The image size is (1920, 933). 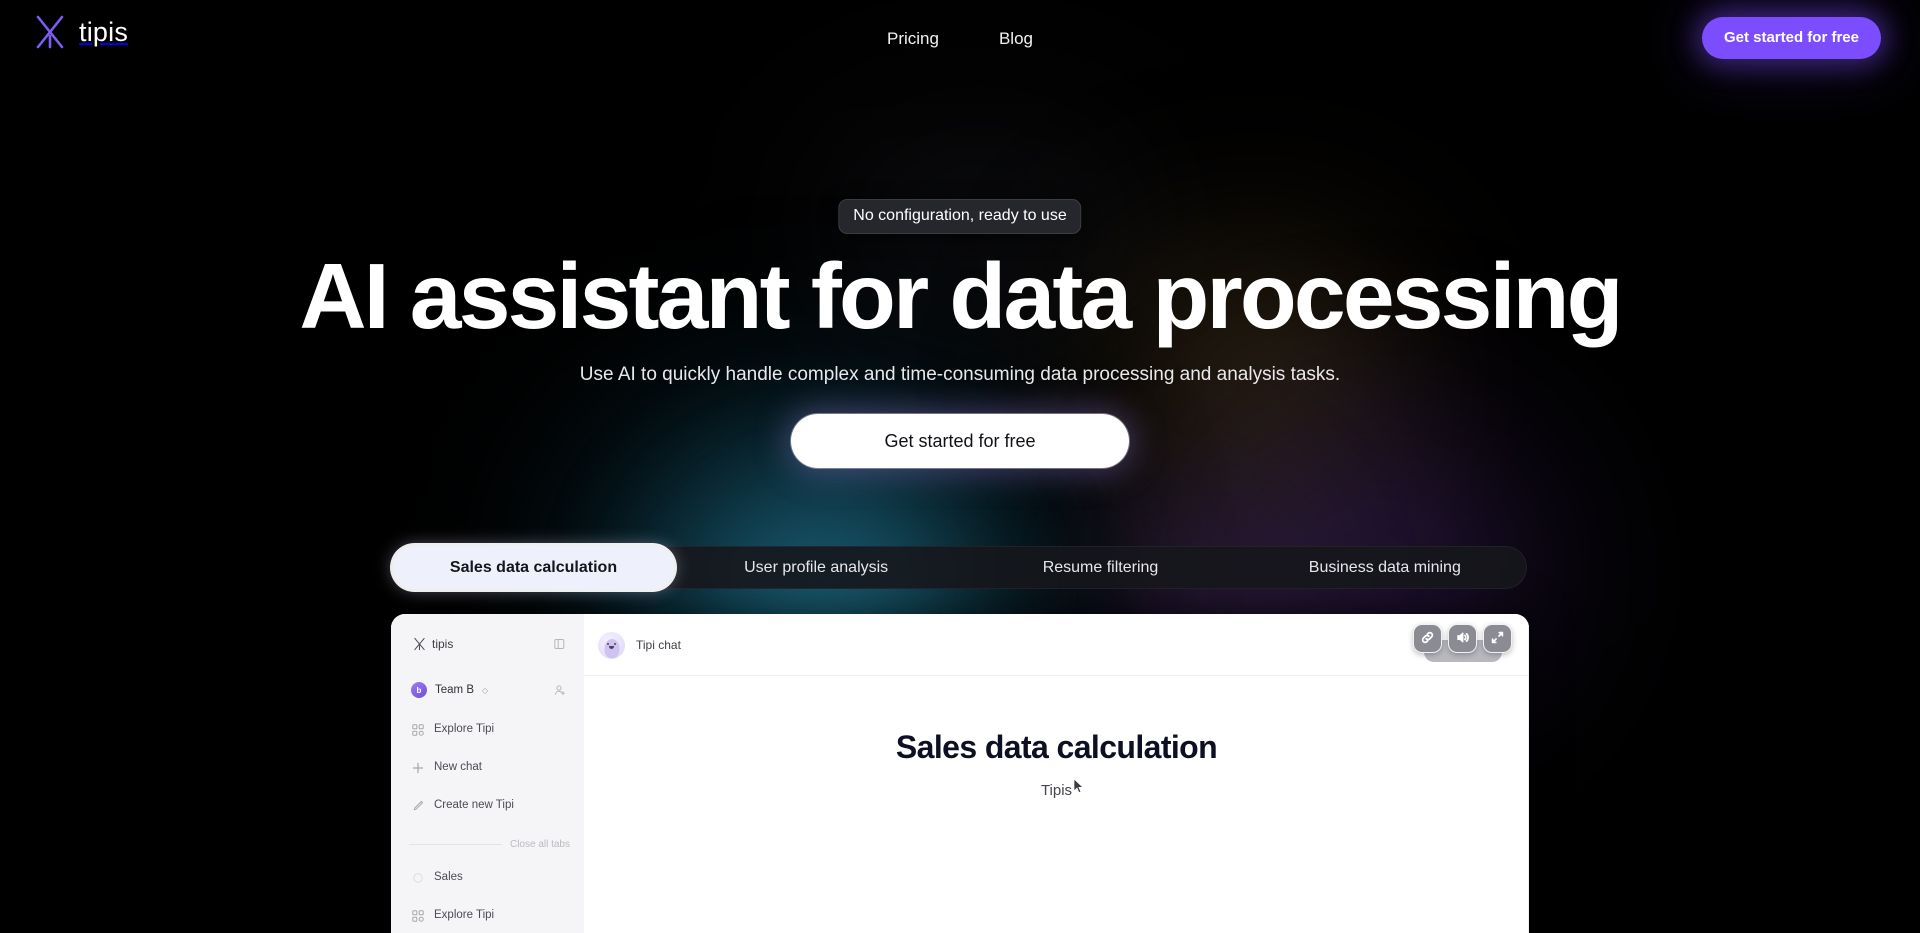 What do you see at coordinates (1078, 786) in the screenshot?
I see `mouse-pointer-icon` at bounding box center [1078, 786].